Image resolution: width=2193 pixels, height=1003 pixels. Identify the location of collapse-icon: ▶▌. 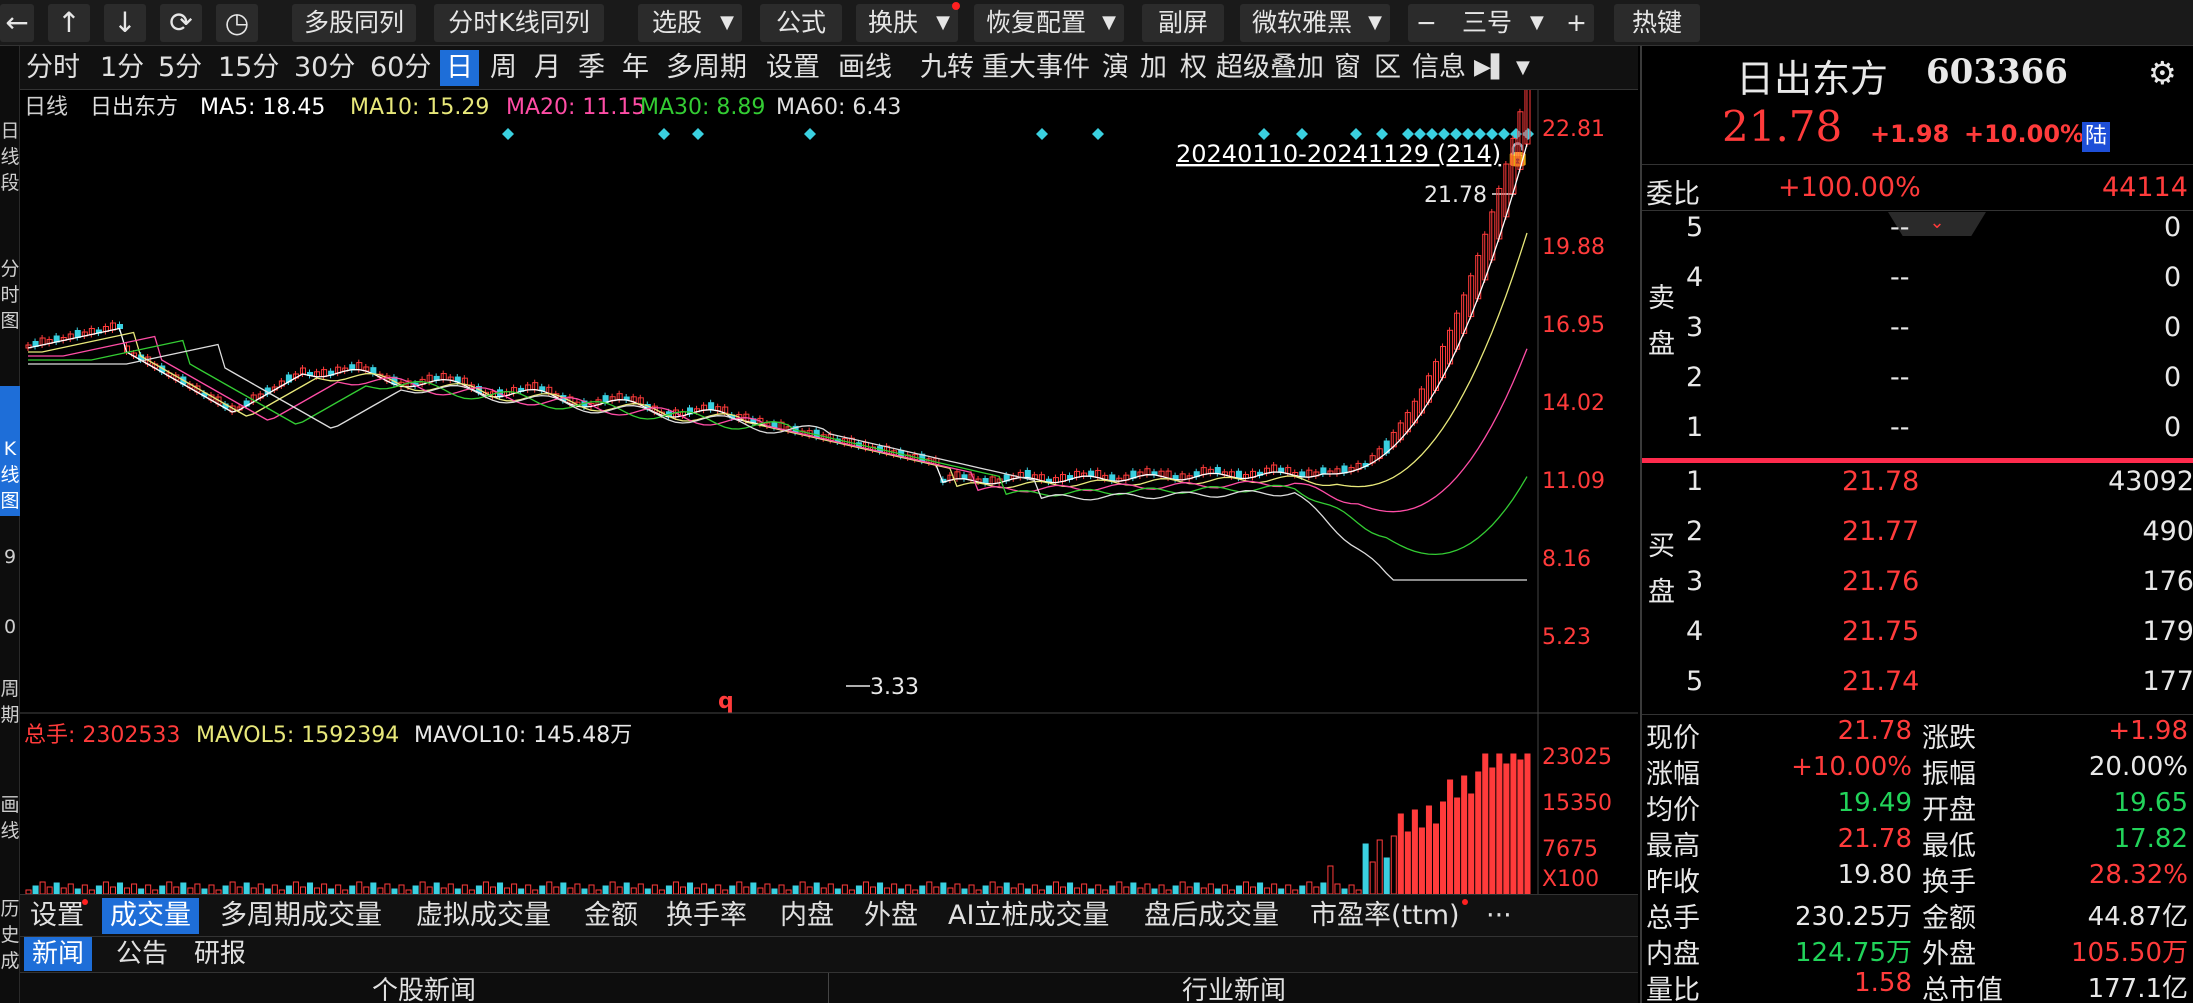
(1491, 68).